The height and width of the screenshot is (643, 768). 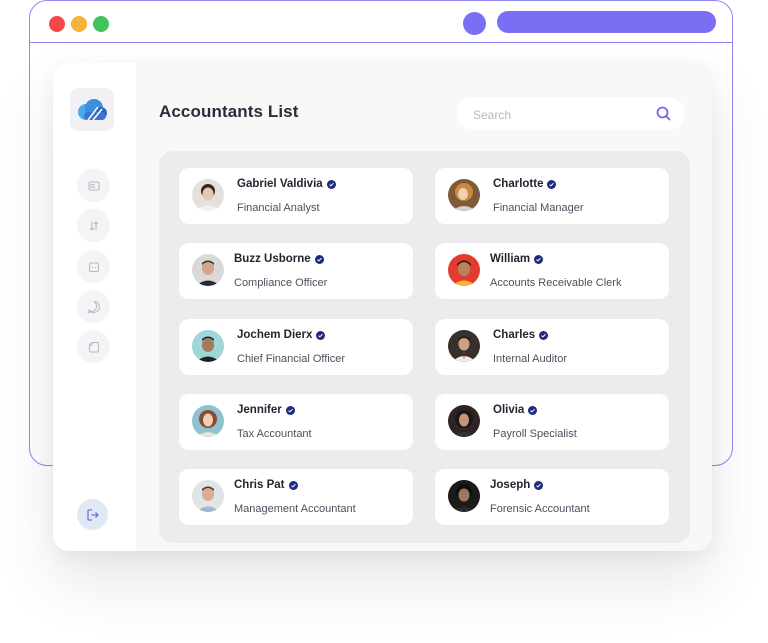 What do you see at coordinates (296, 347) in the screenshot?
I see `accountant-card: Jochem Dierx Chief Financial Officer` at bounding box center [296, 347].